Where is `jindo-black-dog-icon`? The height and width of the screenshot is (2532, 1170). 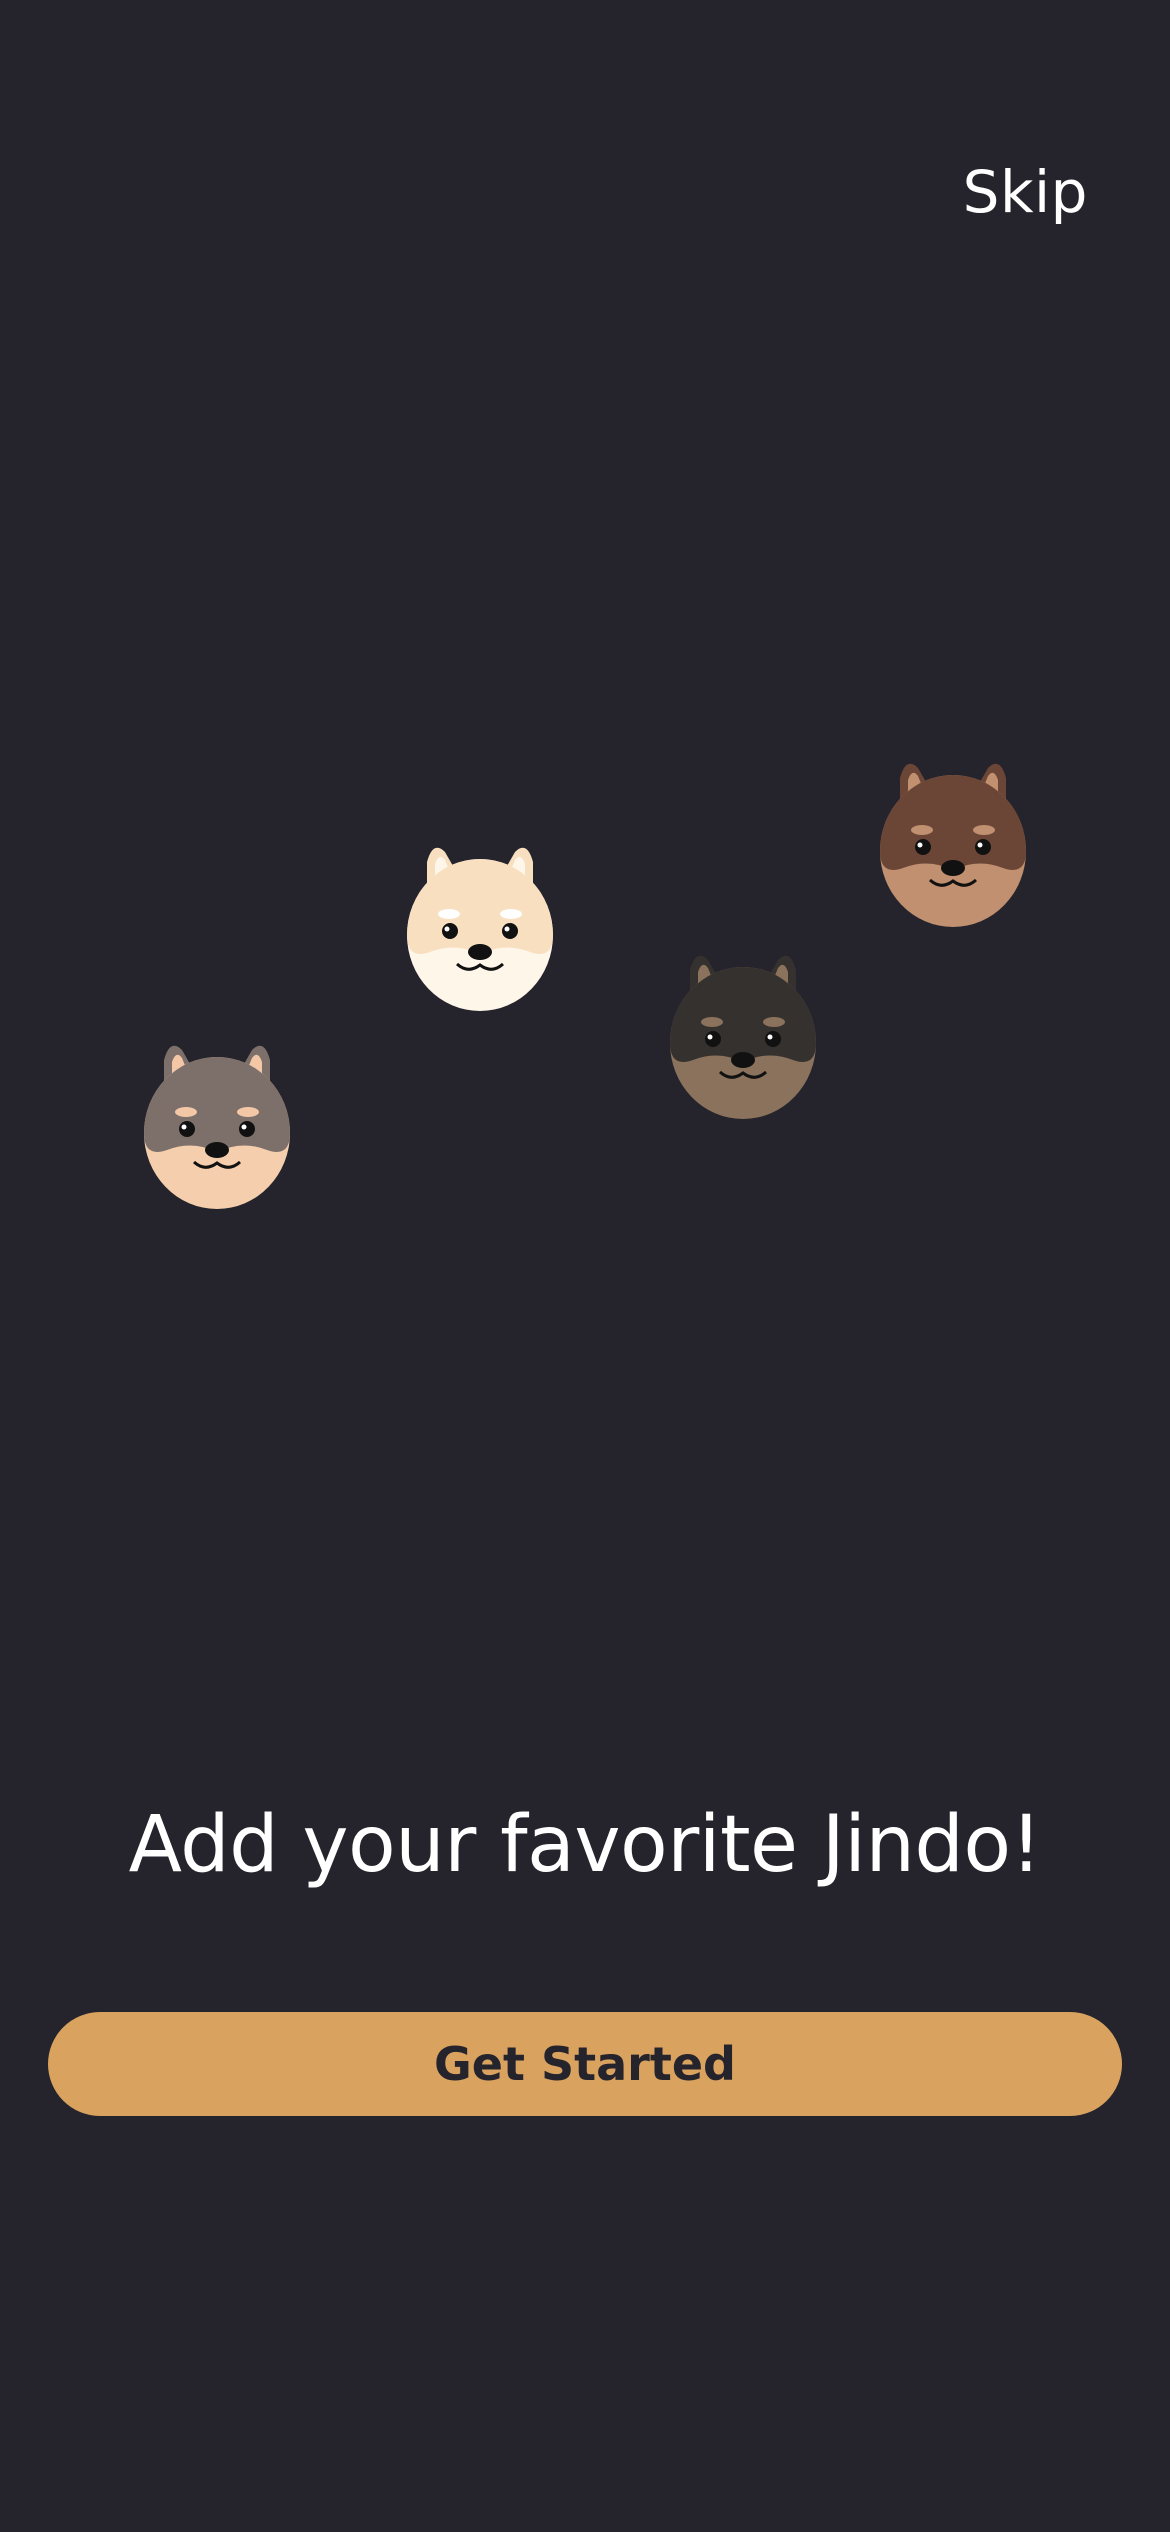 jindo-black-dog-icon is located at coordinates (743, 1037).